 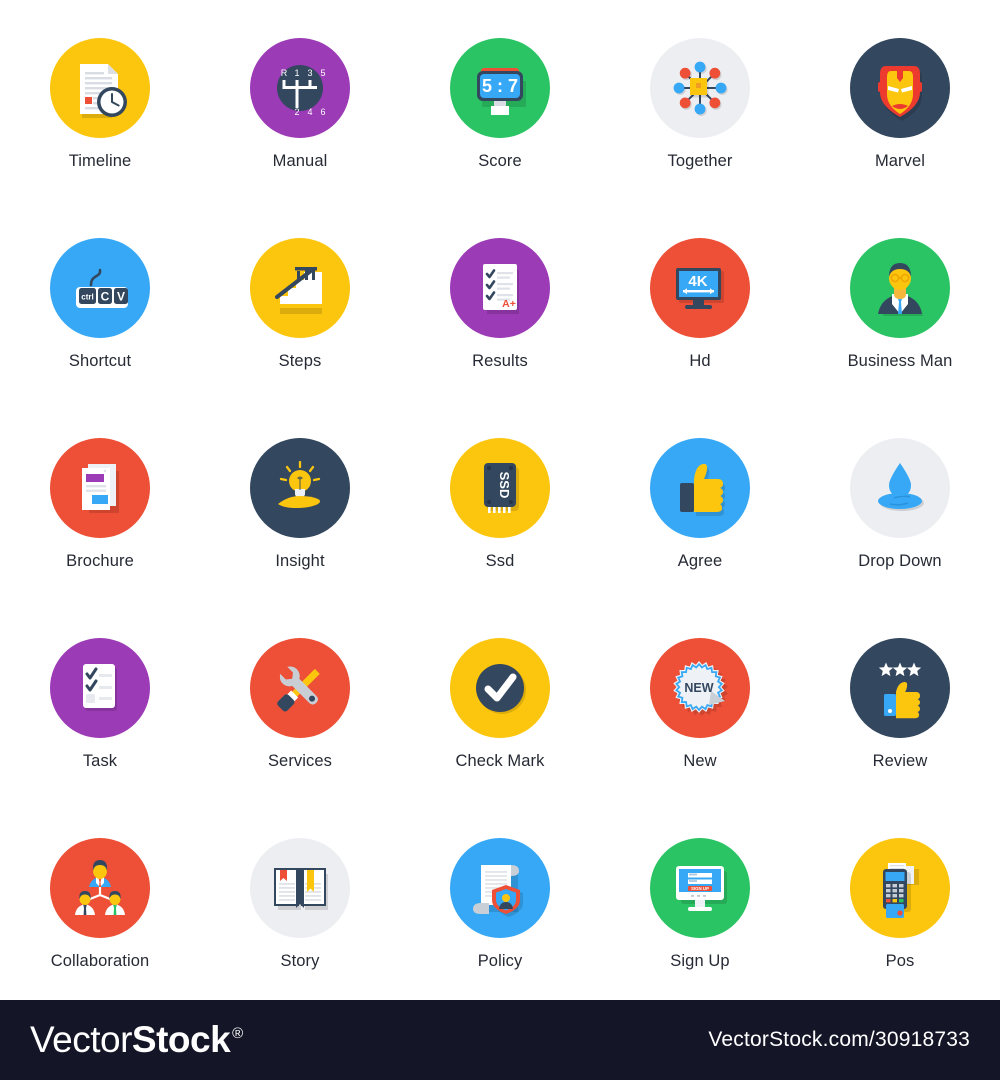 I want to click on icon-cell-pos: Pos, so click(x=900, y=900).